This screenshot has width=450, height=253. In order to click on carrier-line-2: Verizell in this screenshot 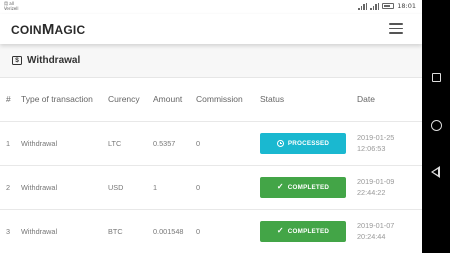, I will do `click(11, 8)`.